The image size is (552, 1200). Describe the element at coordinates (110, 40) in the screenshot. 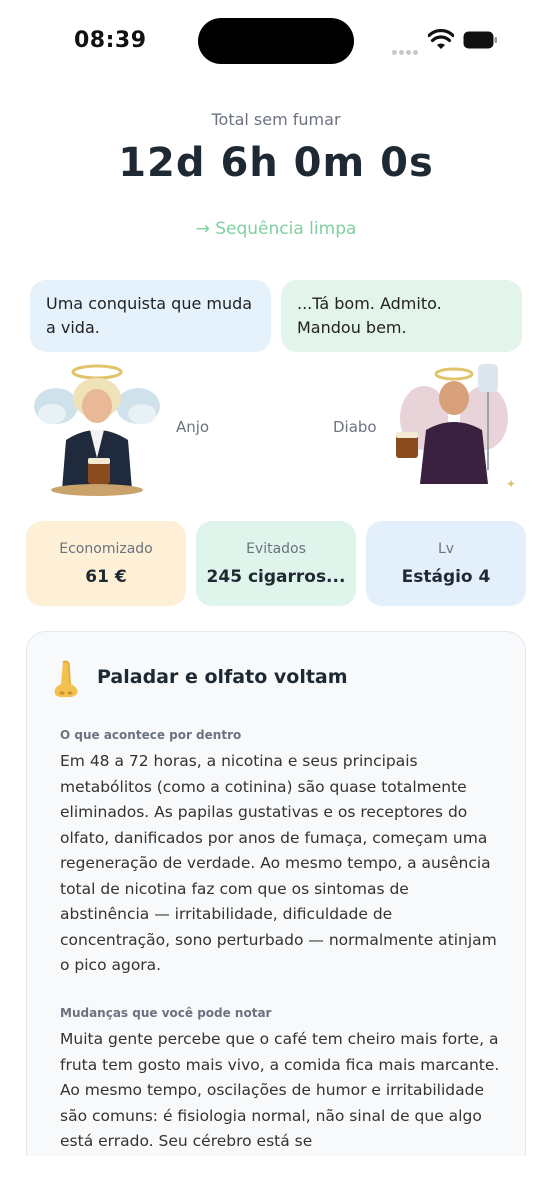

I see `status-time: 08:39` at that location.